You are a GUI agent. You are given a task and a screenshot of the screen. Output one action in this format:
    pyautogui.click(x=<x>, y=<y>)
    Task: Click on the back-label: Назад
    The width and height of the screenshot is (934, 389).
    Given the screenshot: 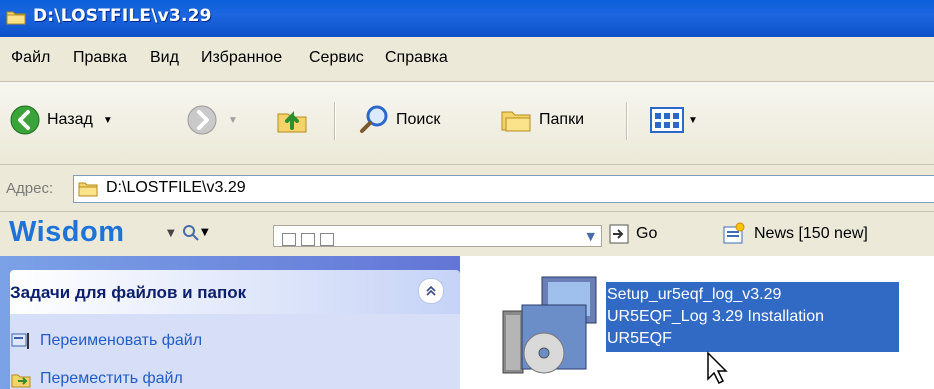 What is the action you would take?
    pyautogui.click(x=70, y=119)
    